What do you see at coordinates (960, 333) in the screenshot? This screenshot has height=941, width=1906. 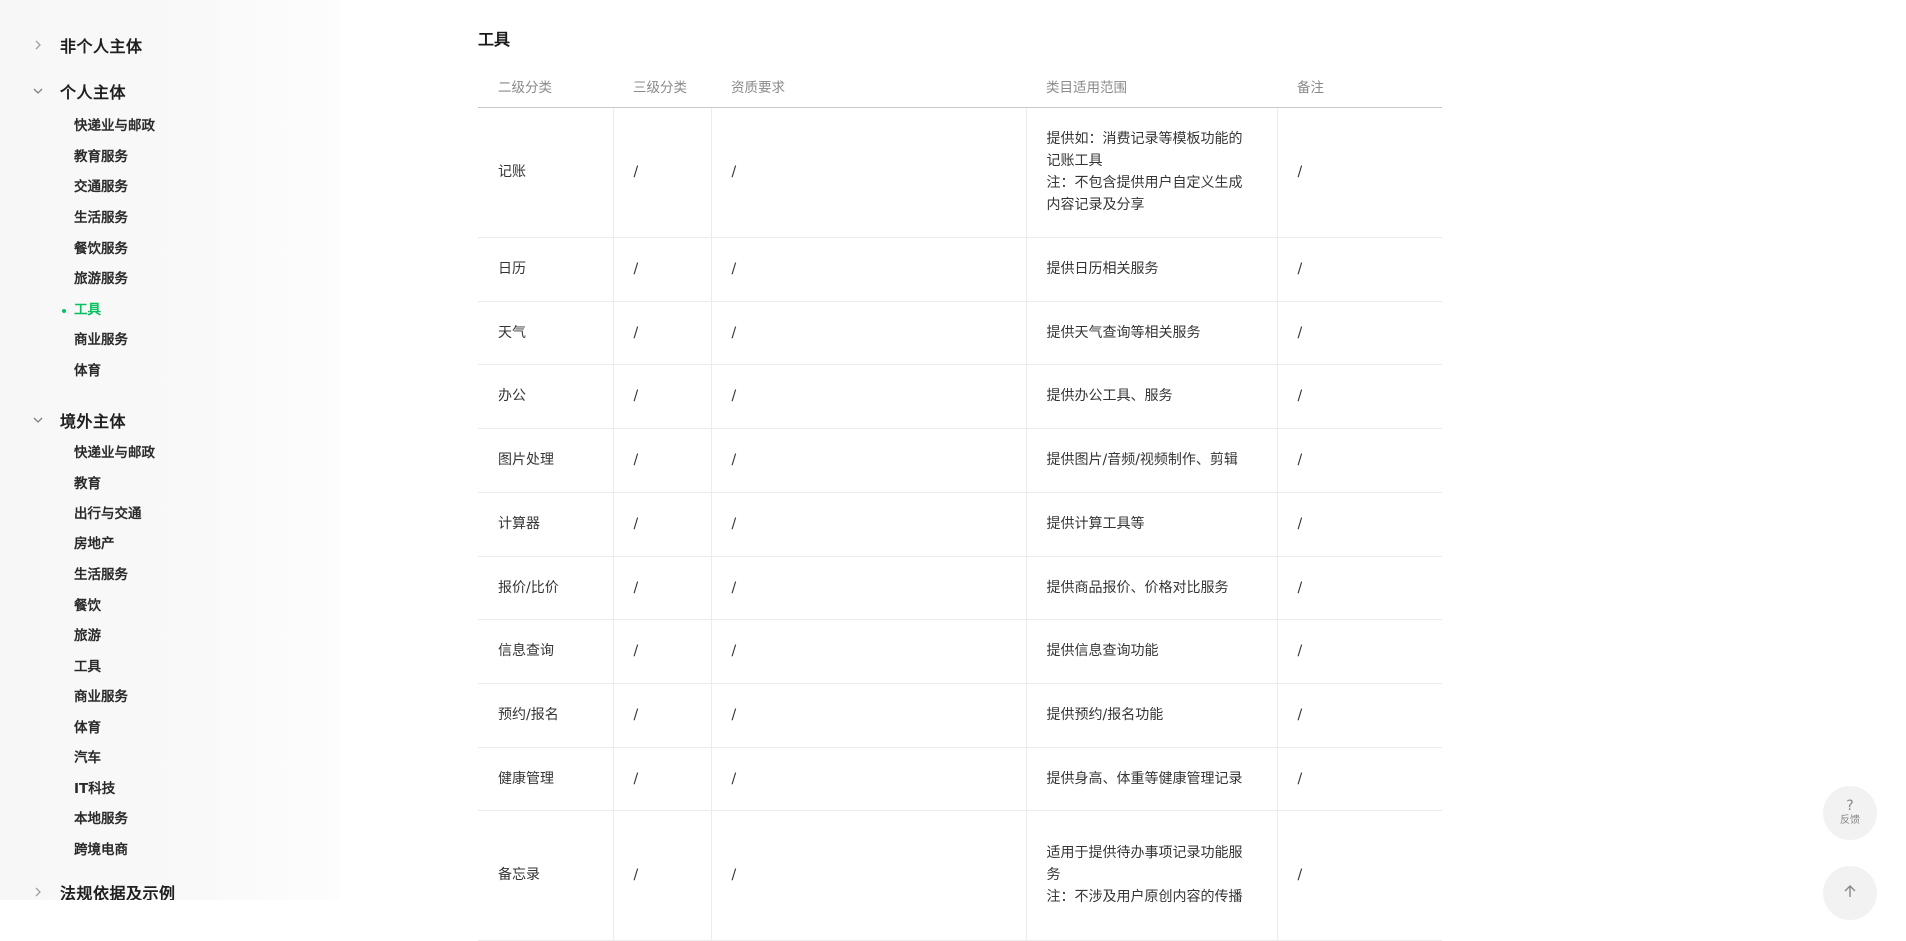 I see `table-row: 天气 / / 提供天气查询等相关服务 /` at bounding box center [960, 333].